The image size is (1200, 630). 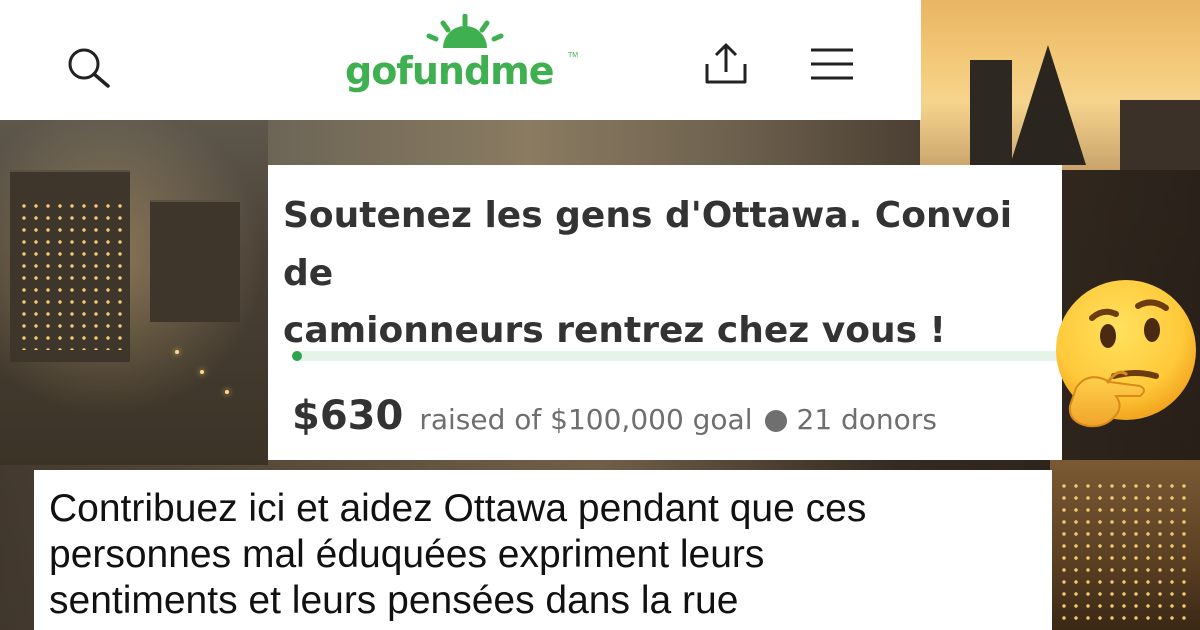 What do you see at coordinates (726, 65) in the screenshot?
I see `share-icon` at bounding box center [726, 65].